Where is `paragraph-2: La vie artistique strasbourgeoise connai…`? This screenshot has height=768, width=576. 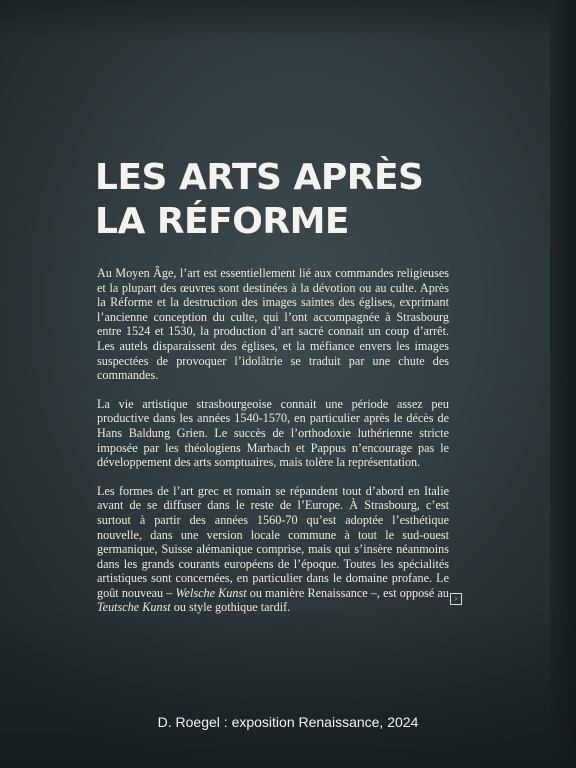 paragraph-2: La vie artistique strasbourgeoise connai… is located at coordinates (273, 433).